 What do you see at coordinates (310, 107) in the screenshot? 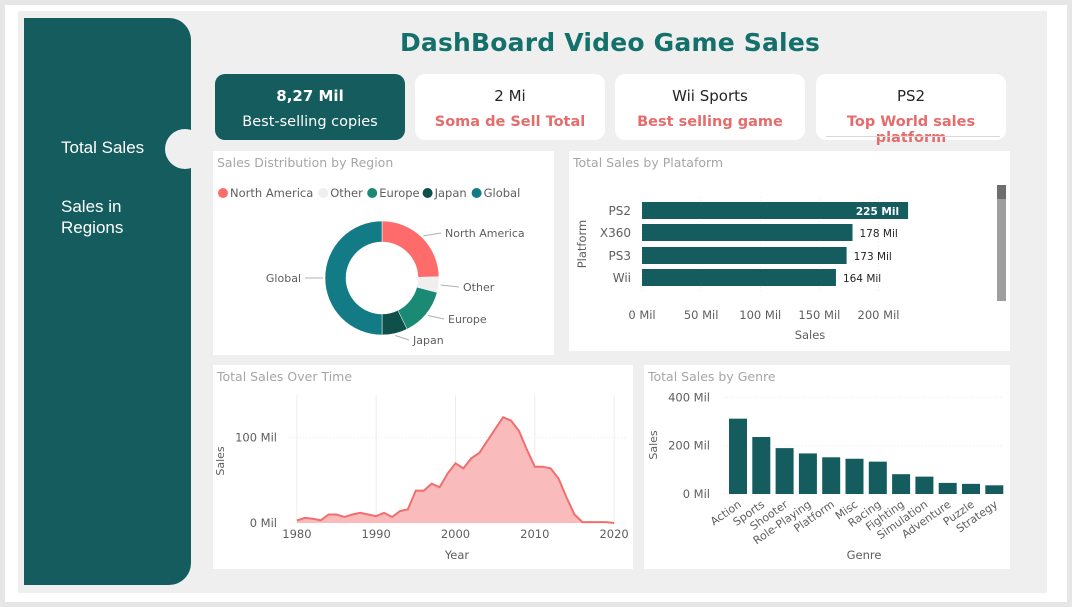
I see `kpi-card-best-selling-copies: 8,27 Mil Best-selling copies` at bounding box center [310, 107].